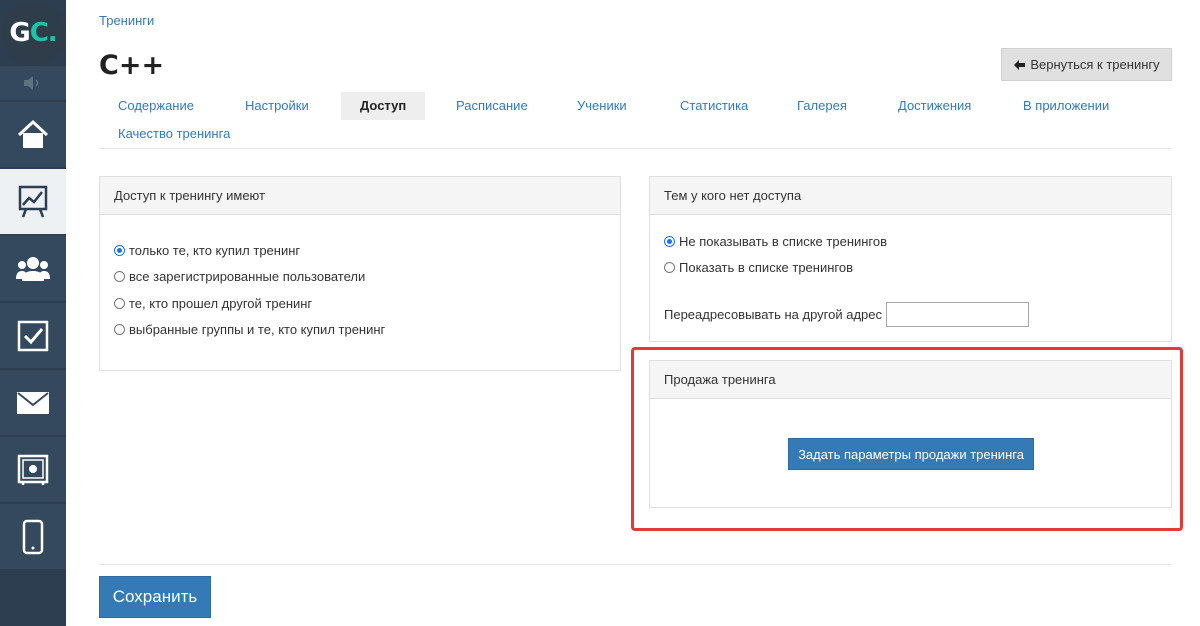 The height and width of the screenshot is (626, 1200). I want to click on breadcrumb: Тренинги, so click(126, 20).